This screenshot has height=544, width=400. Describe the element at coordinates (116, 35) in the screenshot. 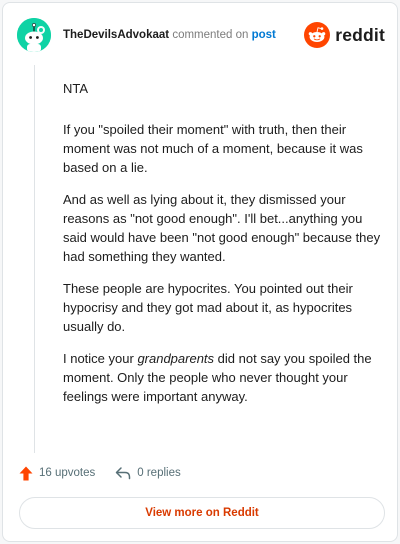

I see `username-link: TheDevilsAdvokaat` at that location.